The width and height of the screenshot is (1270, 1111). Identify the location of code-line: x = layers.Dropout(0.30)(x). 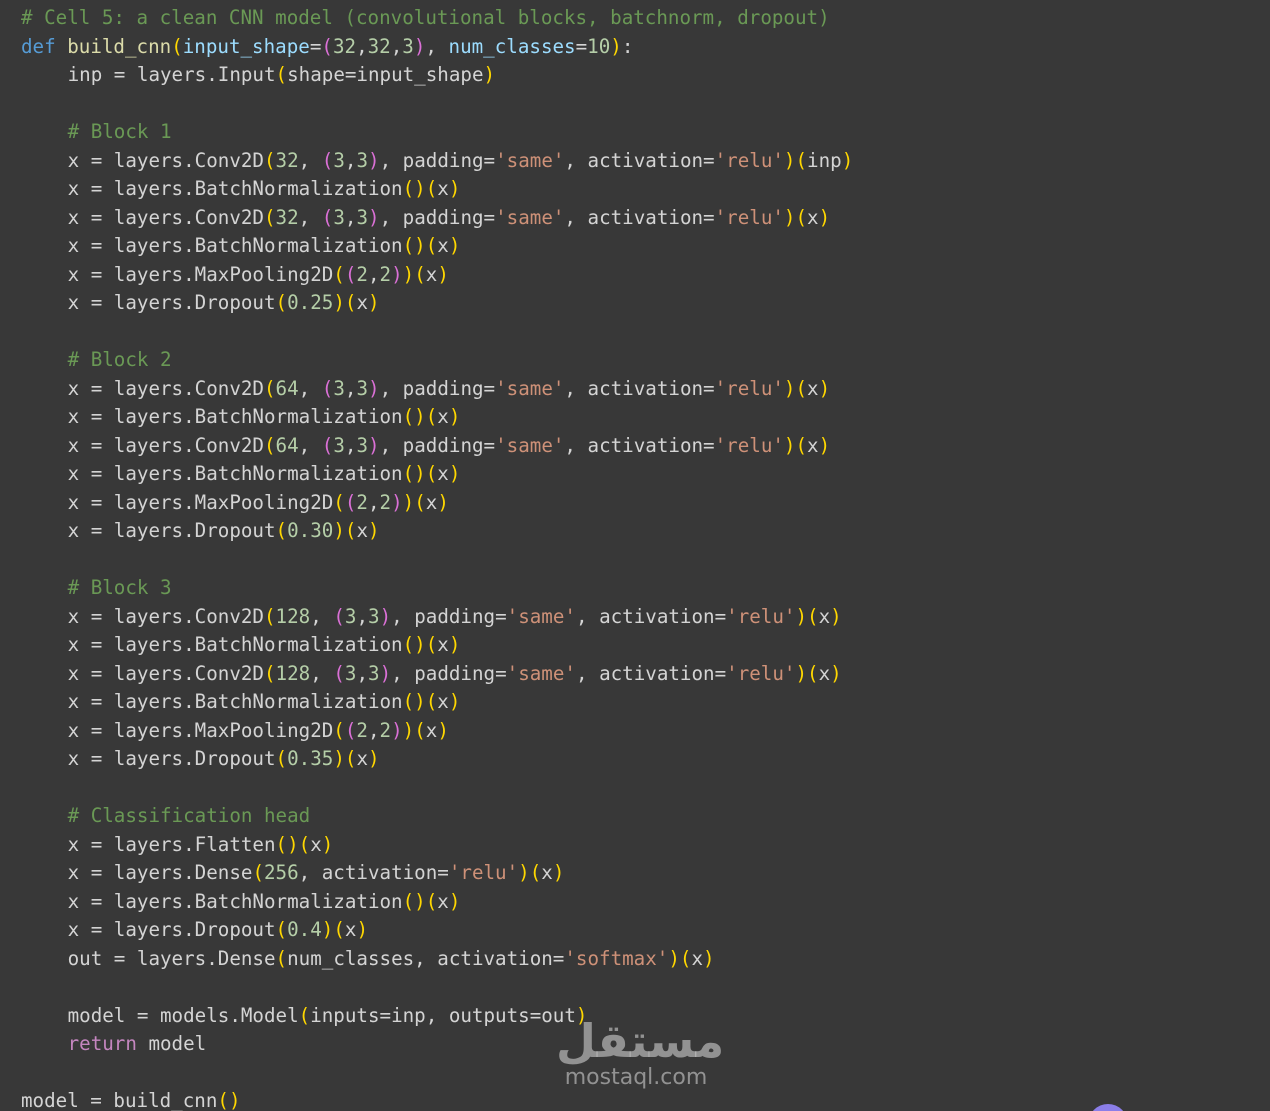
(645, 531).